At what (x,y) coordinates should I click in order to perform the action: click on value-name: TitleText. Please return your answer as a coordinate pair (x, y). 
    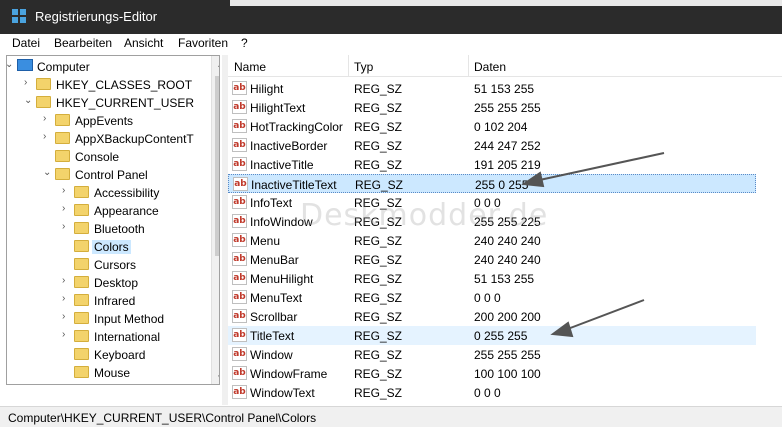
    Looking at the image, I should click on (272, 336).